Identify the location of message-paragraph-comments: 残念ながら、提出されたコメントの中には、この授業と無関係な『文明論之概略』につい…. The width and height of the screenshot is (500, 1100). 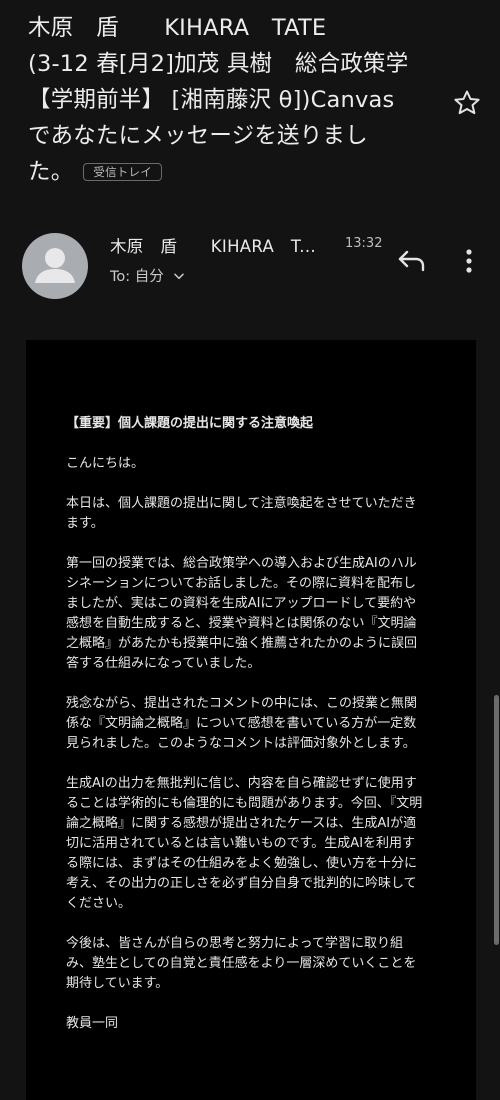
(242, 723).